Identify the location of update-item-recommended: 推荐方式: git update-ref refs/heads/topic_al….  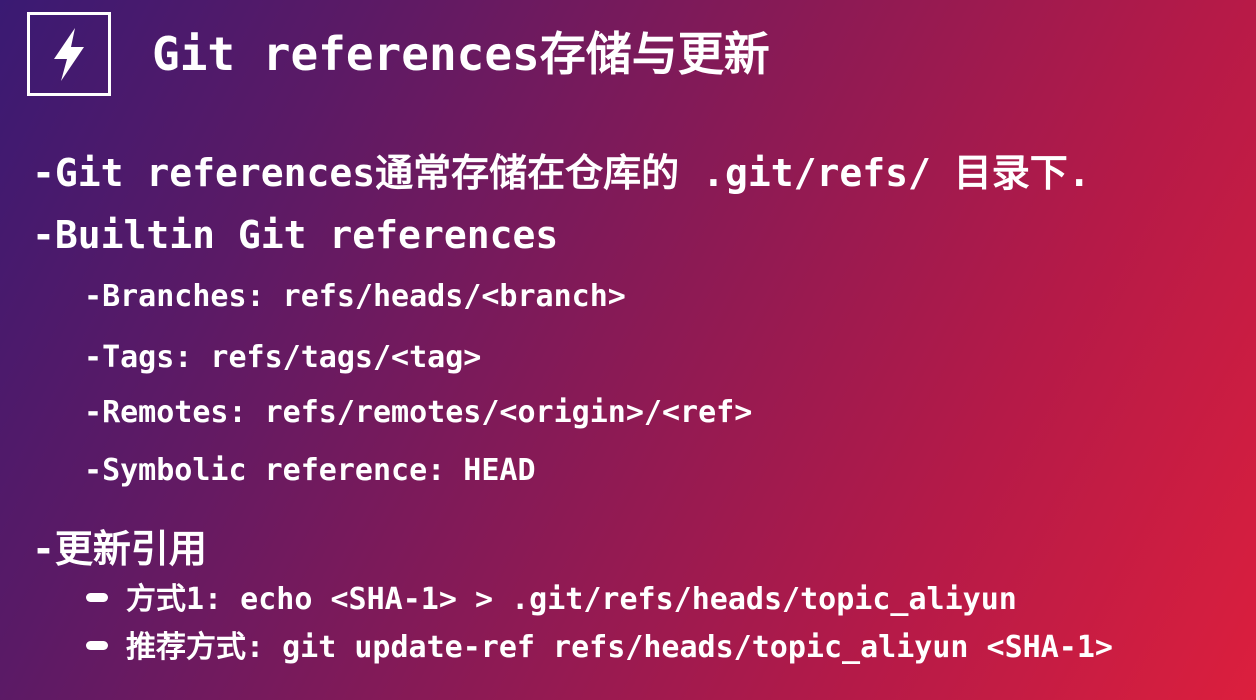
(598, 648).